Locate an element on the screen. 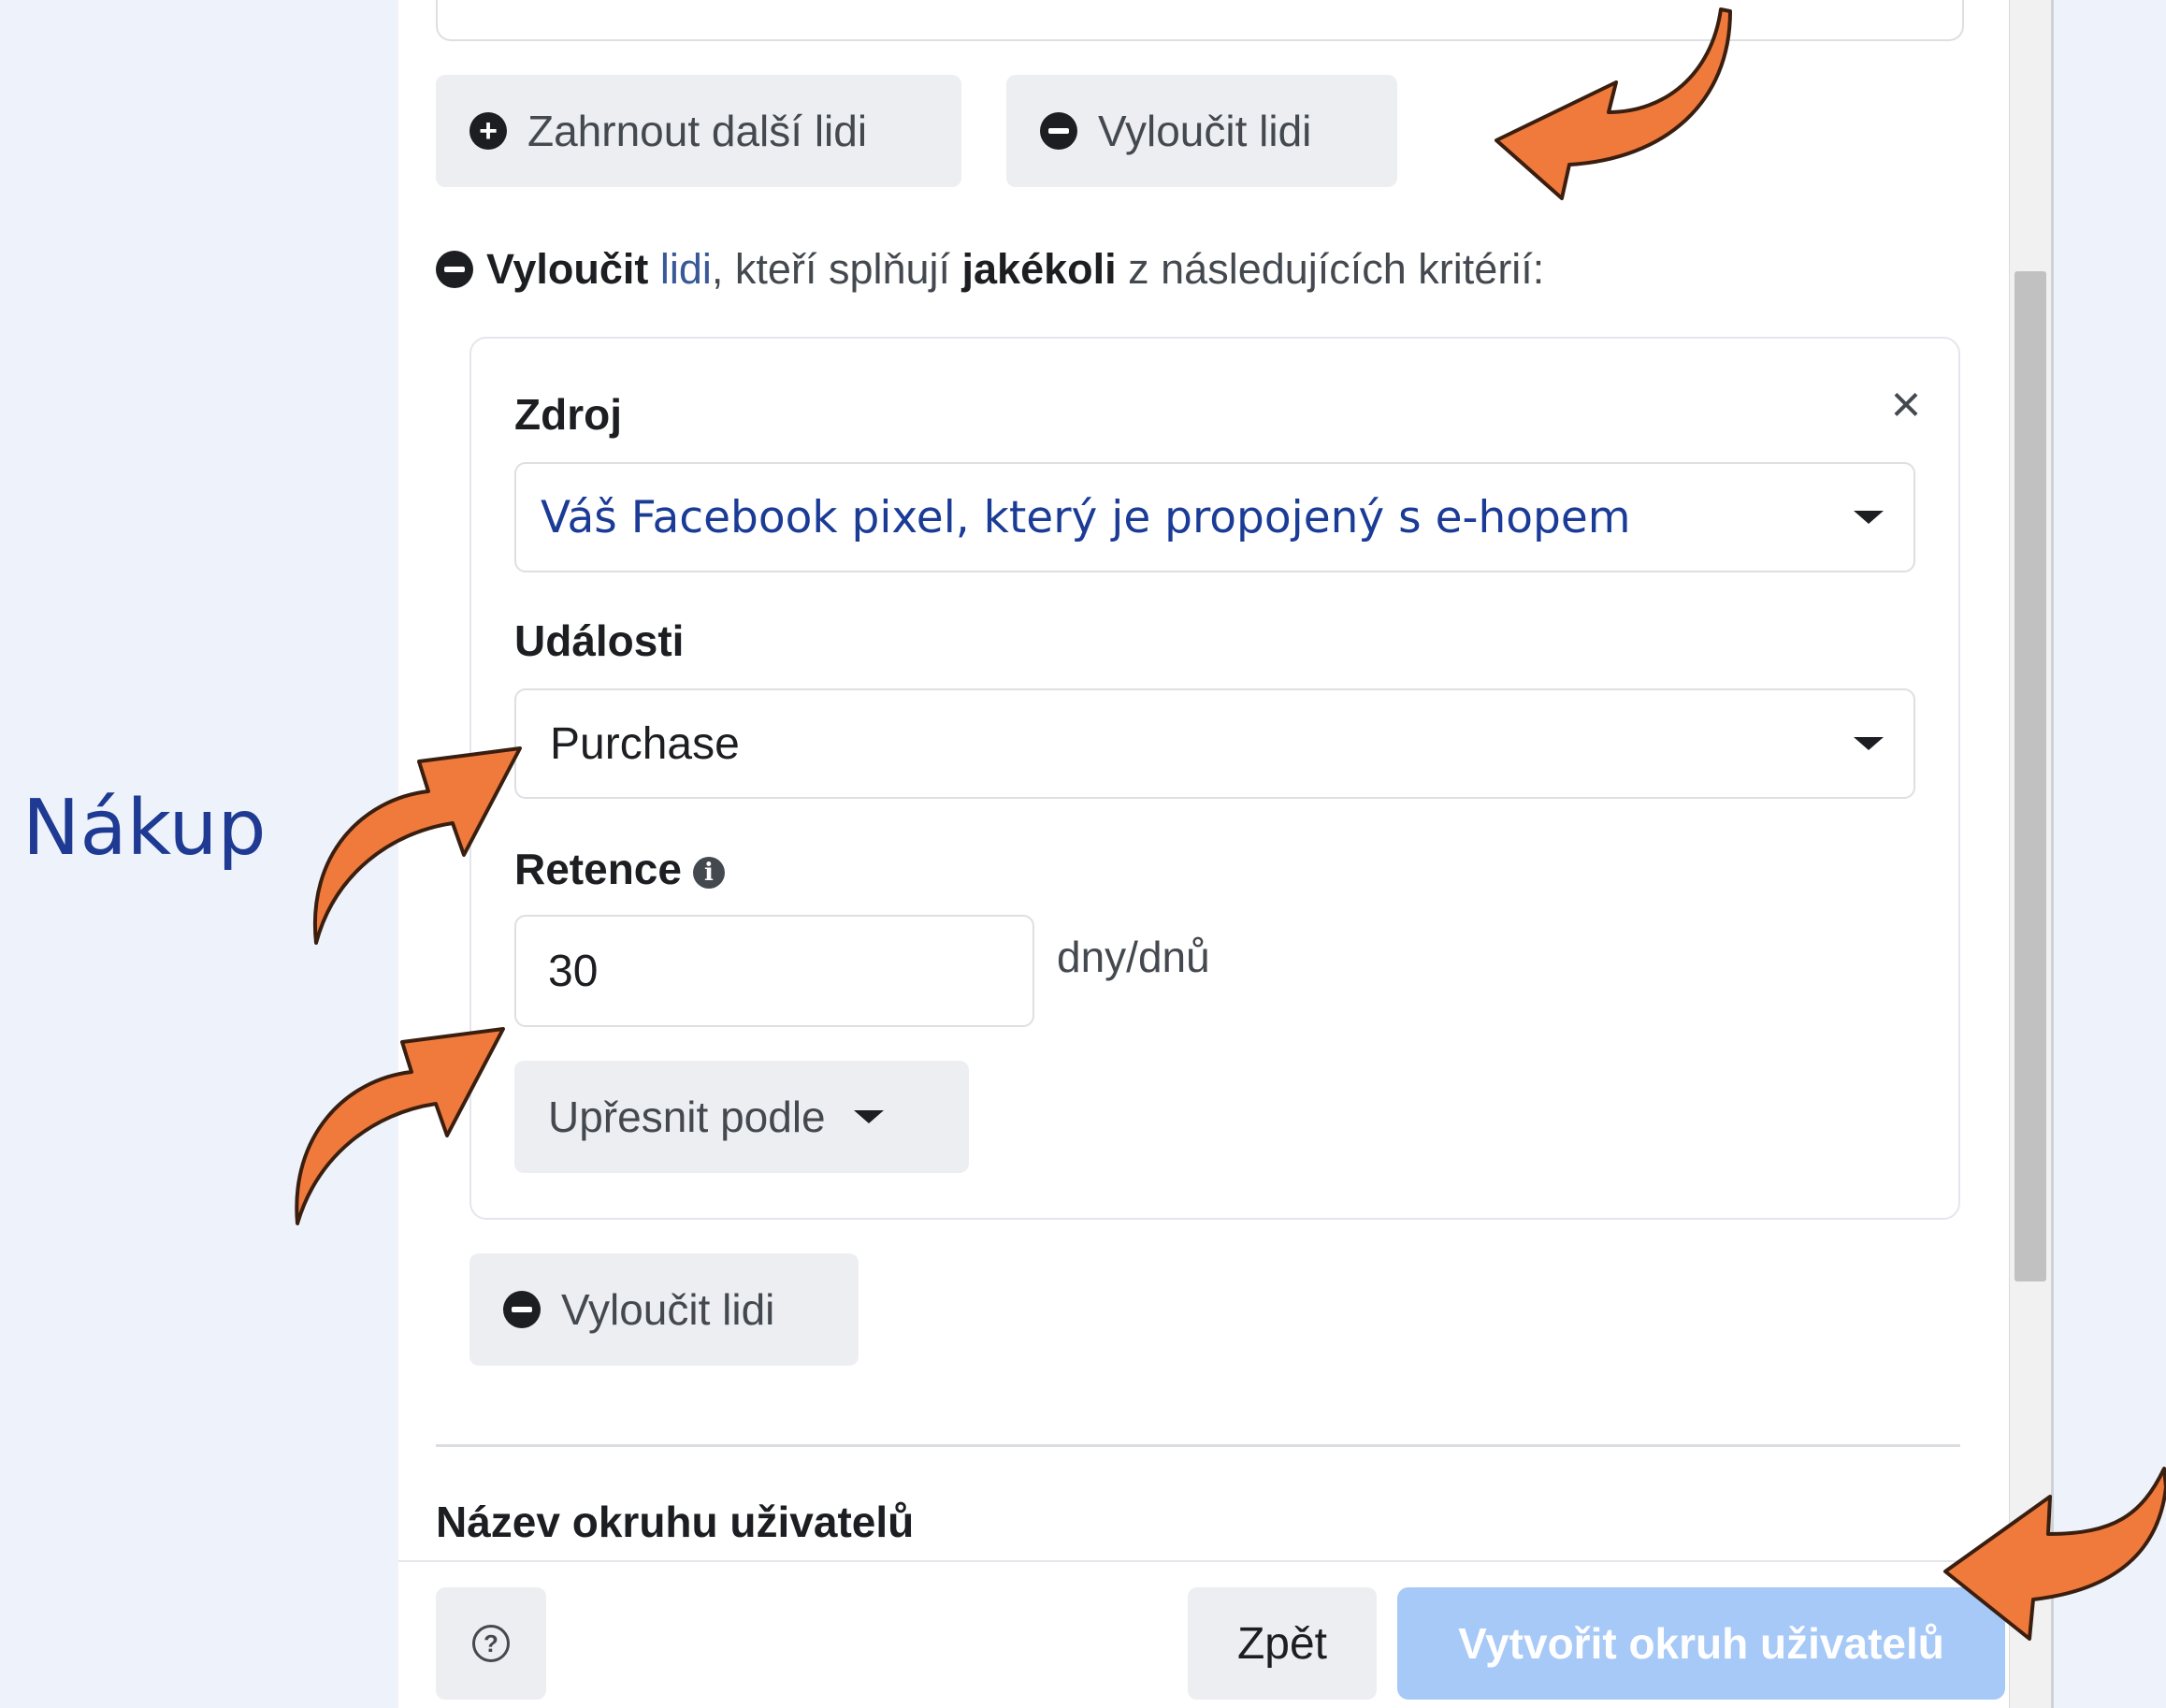 The image size is (2166, 1708). include-more-people-button: + Zahrnout další lidi is located at coordinates (698, 131).